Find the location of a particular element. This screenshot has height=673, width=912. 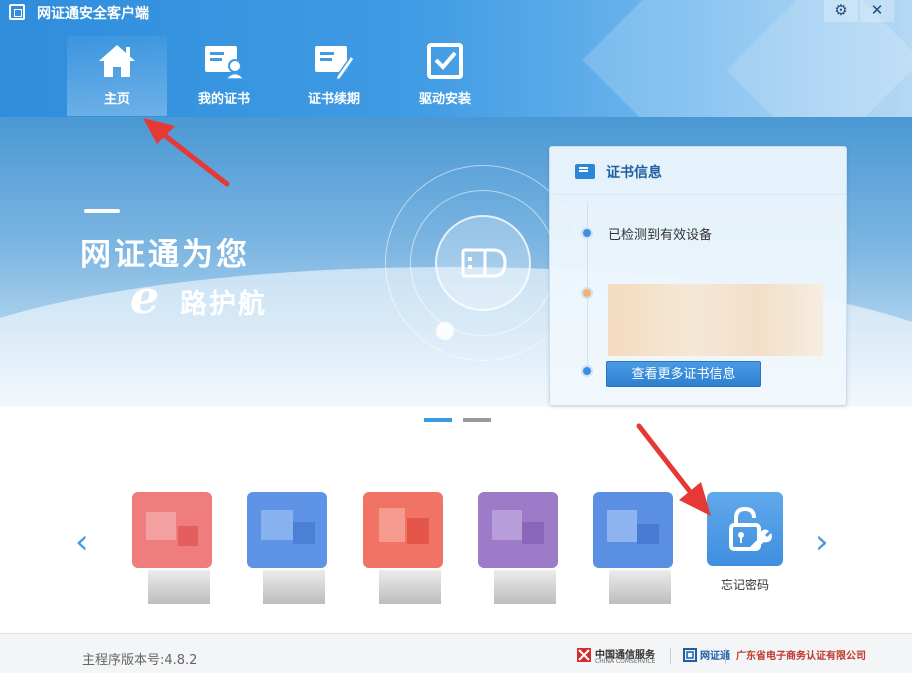

certificate-info-header: 证书信息 is located at coordinates (698, 171).